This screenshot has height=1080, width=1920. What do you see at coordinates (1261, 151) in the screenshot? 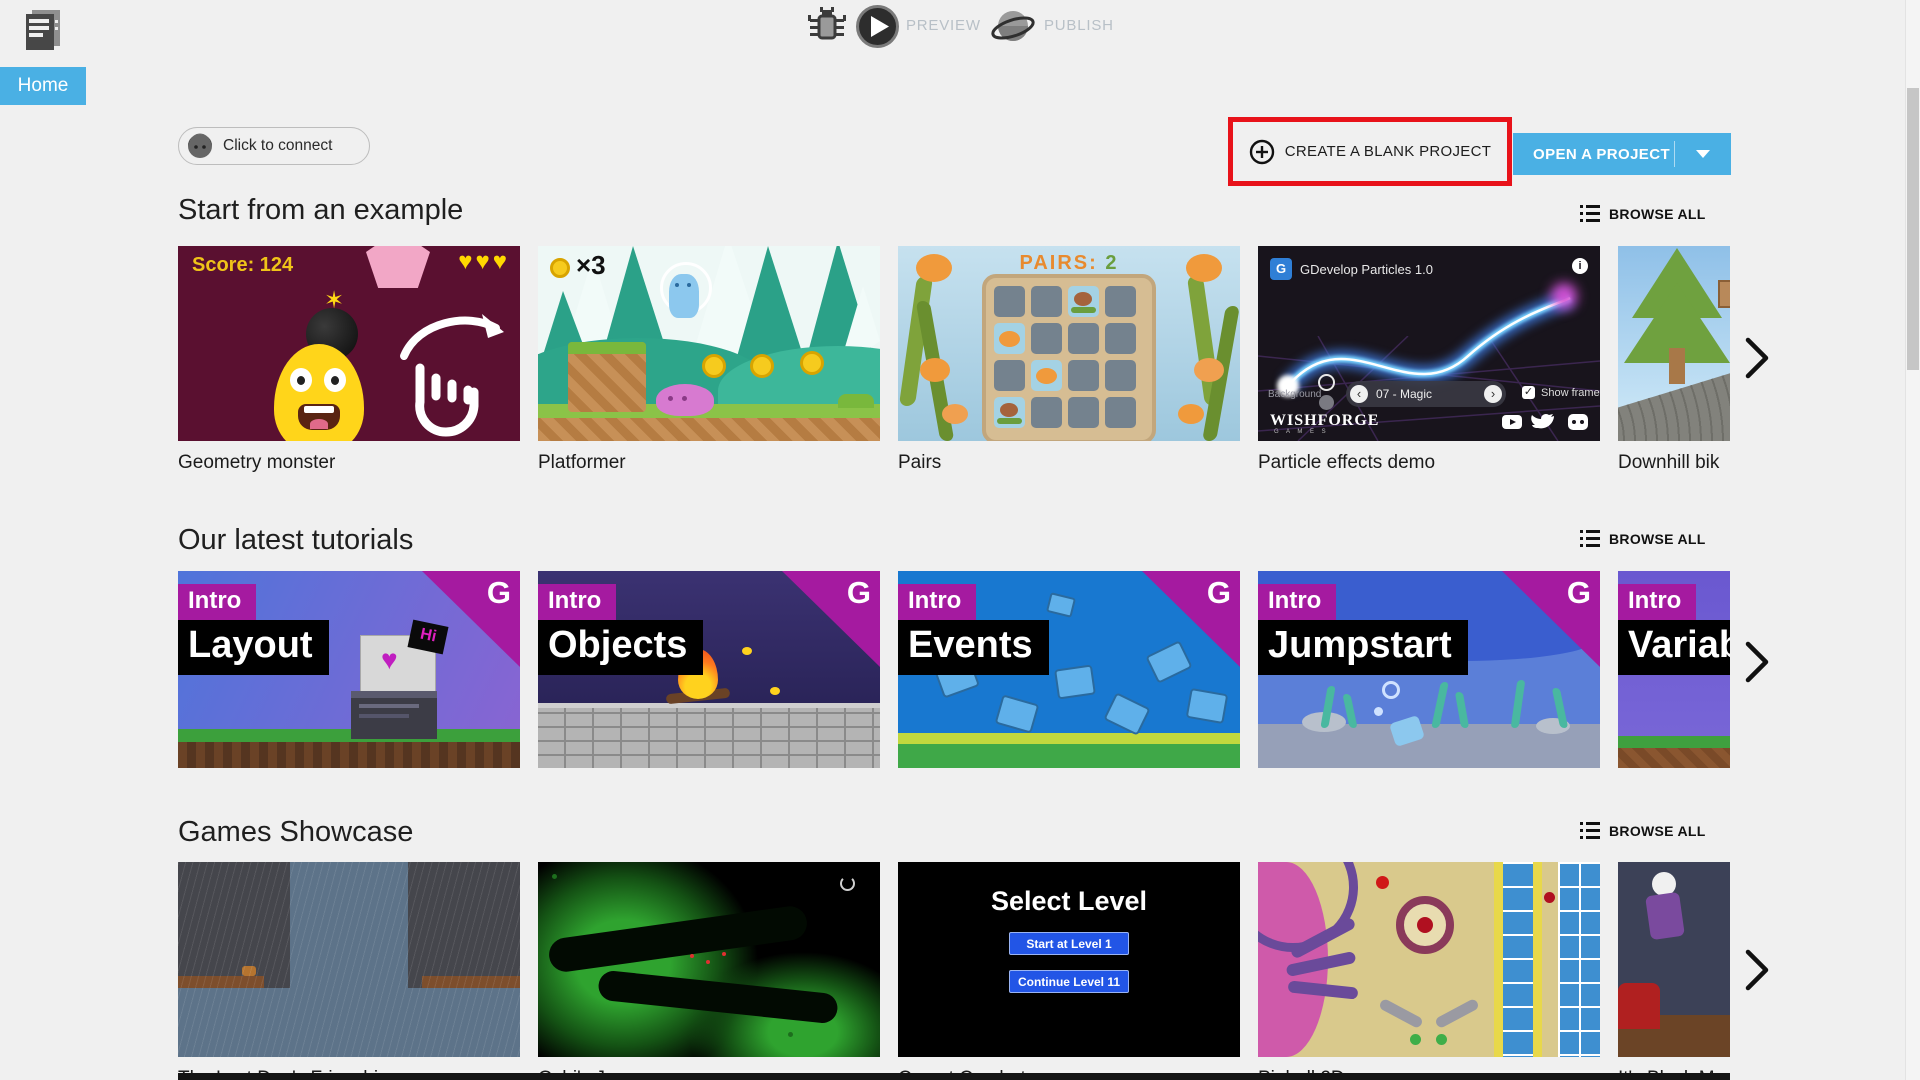
I see `plus-circle-icon` at bounding box center [1261, 151].